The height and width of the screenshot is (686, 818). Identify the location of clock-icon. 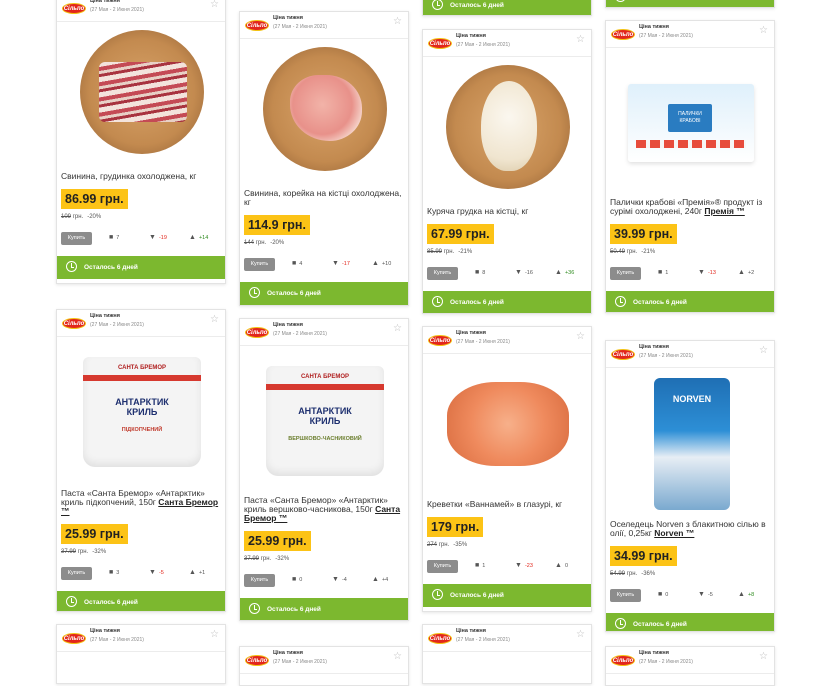
(620, 1).